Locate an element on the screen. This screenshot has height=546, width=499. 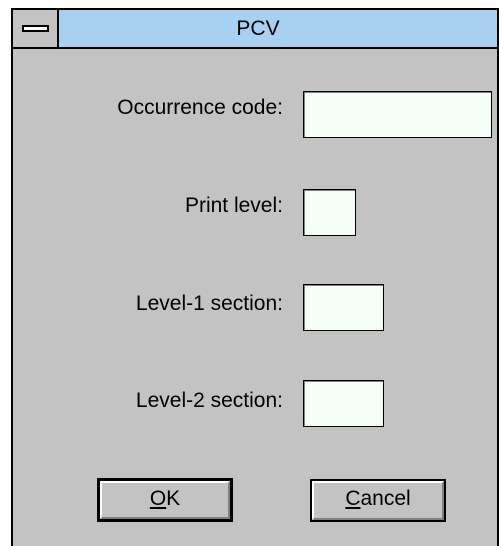
level2-section-input is located at coordinates (343, 403).